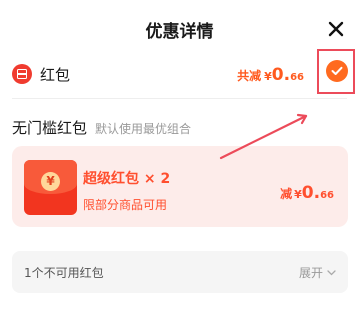 Image resolution: width=359 pixels, height=336 pixels. I want to click on coupon-amount-decimal: 66, so click(327, 195).